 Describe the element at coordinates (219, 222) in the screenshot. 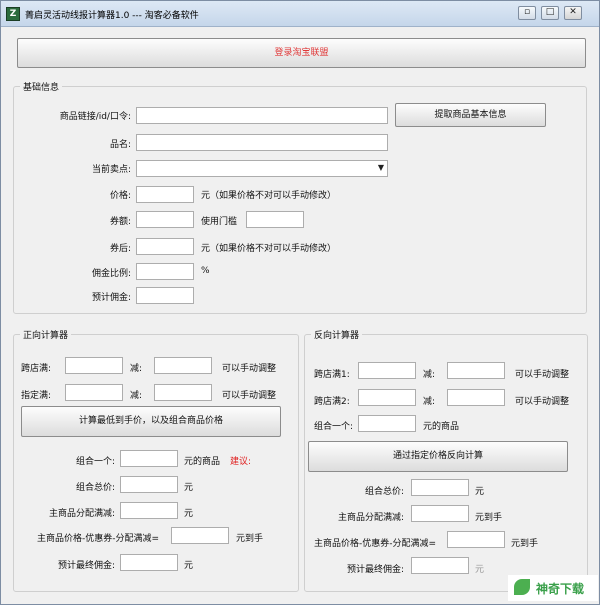

I see `threshold-label: 使用门槛` at that location.